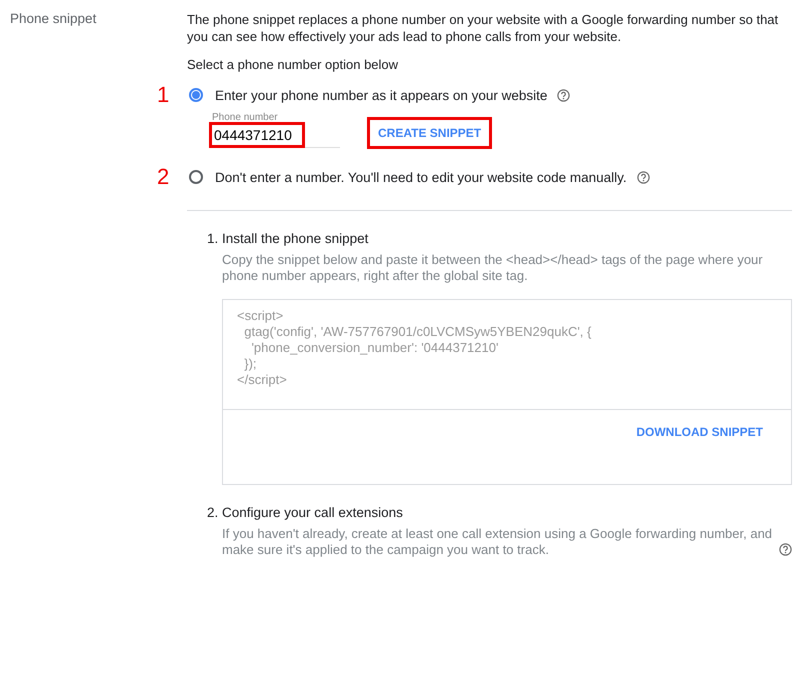 The image size is (800, 693). What do you see at coordinates (497, 542) in the screenshot?
I see `step-description: If you haven't already, create at least one call extension using a Google forwarding number, and make sure it's applied to the campaign you want to track.` at bounding box center [497, 542].